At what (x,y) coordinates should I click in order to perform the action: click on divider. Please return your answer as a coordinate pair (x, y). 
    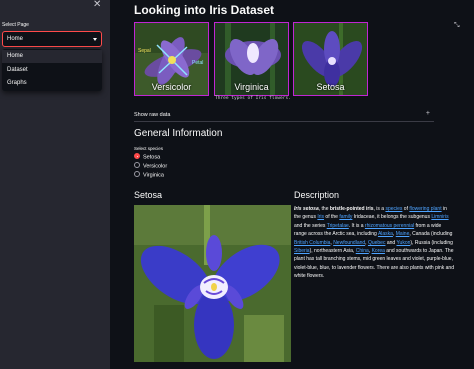
    Looking at the image, I should click on (284, 121).